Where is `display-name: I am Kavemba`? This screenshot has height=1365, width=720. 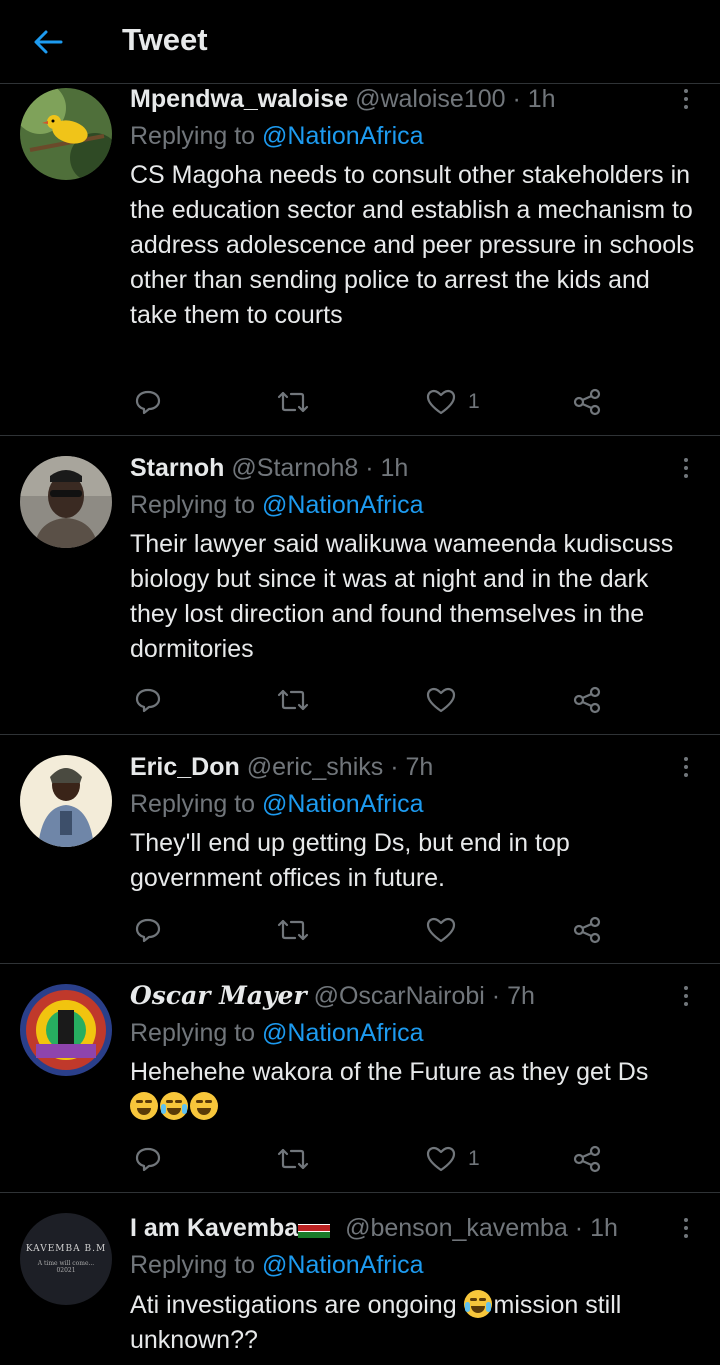
display-name: I am Kavemba is located at coordinates (214, 1228).